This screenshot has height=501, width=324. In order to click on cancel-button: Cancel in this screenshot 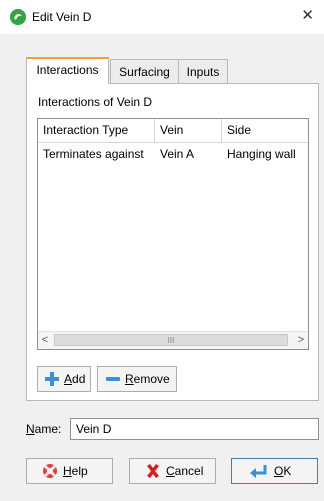, I will do `click(172, 471)`.